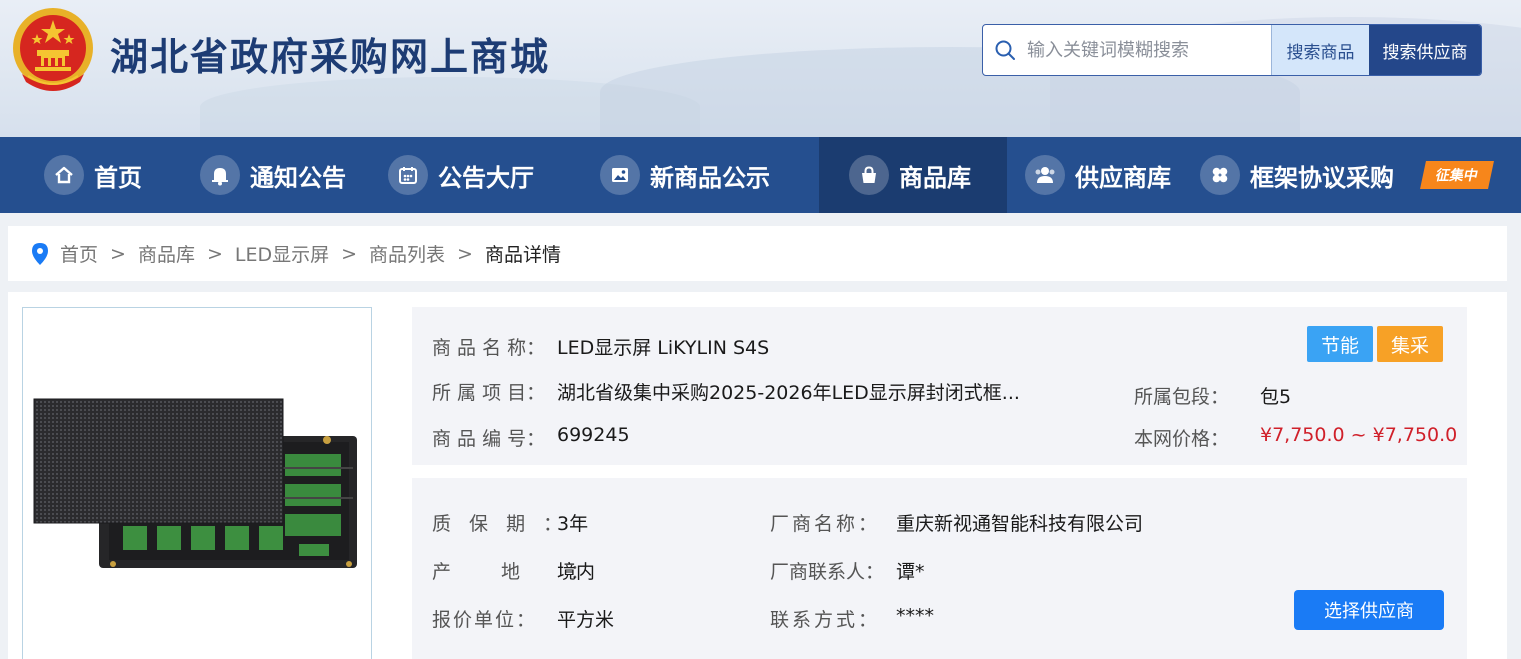  Describe the element at coordinates (663, 348) in the screenshot. I see `product-name: LED显示屏 LiKYLIN S4S` at that location.